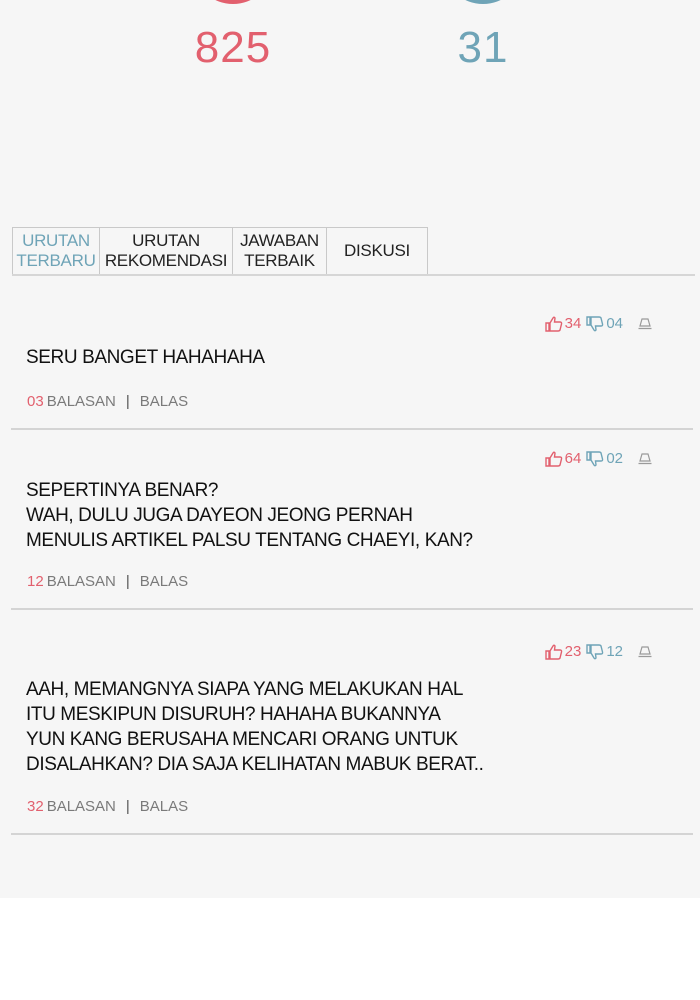 The image size is (700, 1000). I want to click on like-button: 34, so click(563, 323).